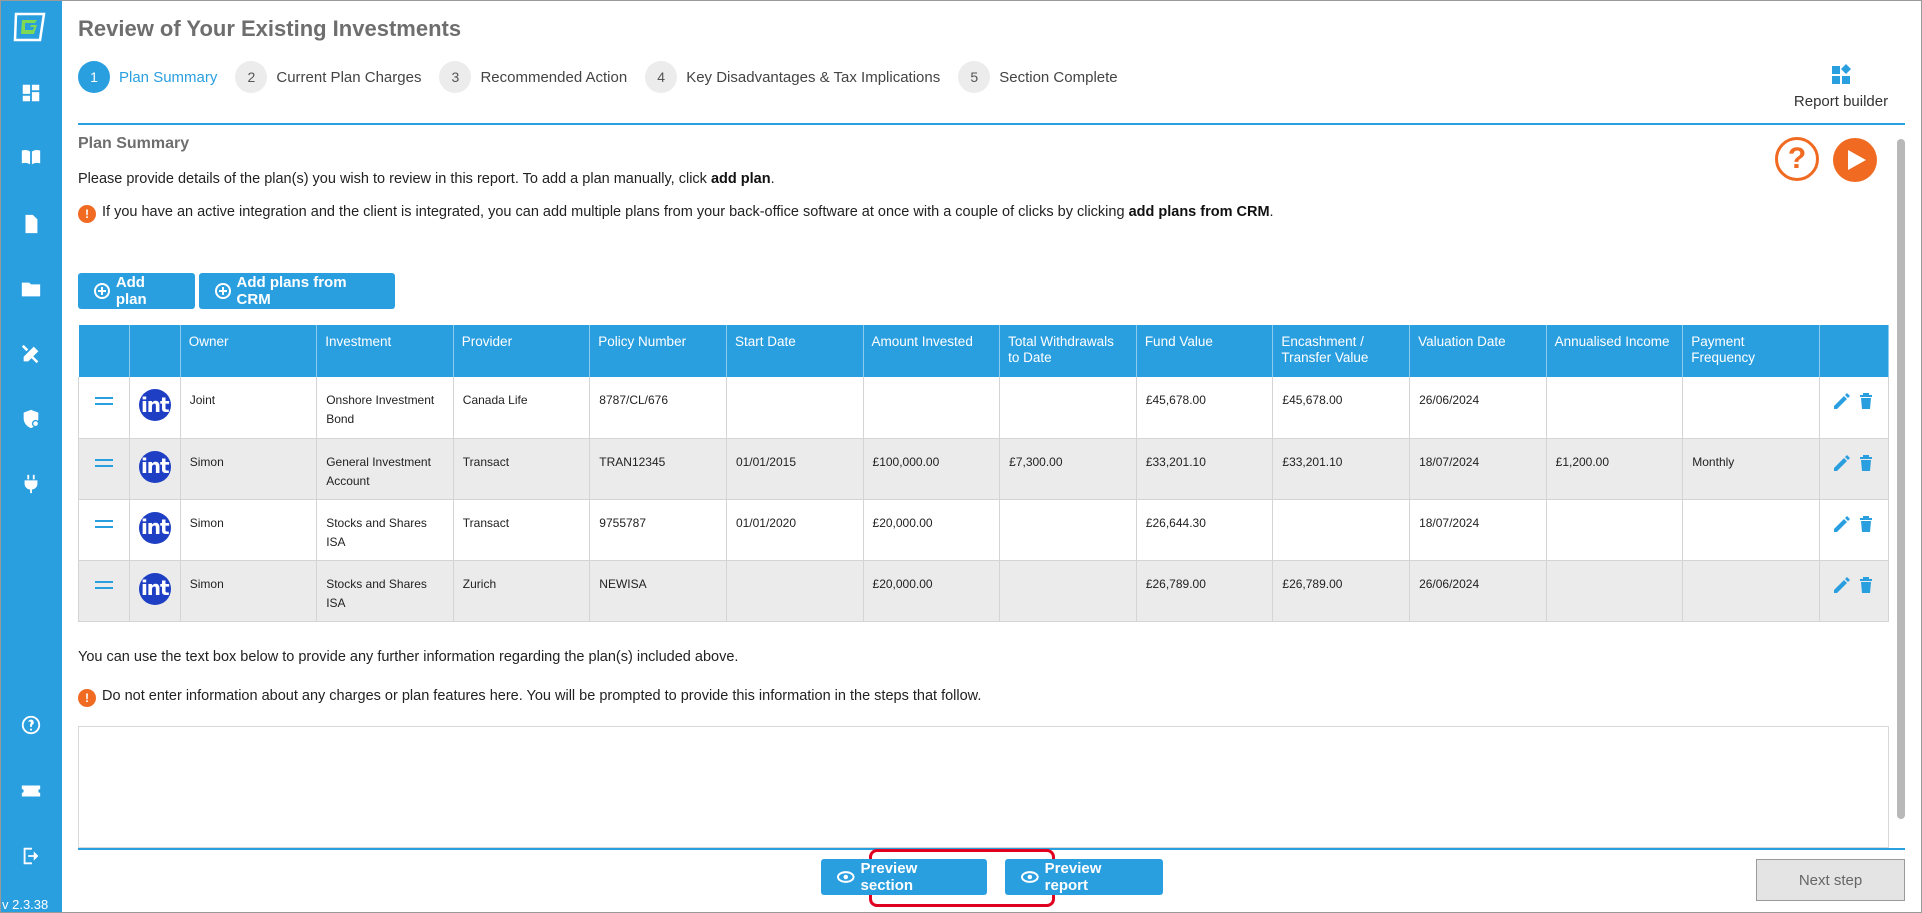  I want to click on column-header-actions, so click(1854, 351).